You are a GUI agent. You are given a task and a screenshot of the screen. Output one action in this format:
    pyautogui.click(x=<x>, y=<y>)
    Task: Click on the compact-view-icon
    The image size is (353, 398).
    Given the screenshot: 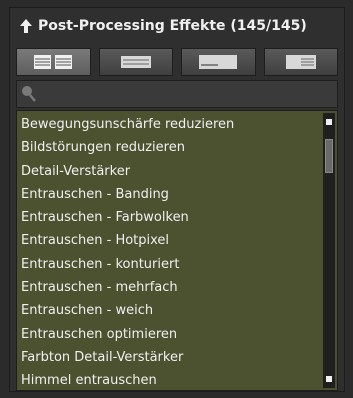 What is the action you would take?
    pyautogui.click(x=218, y=62)
    